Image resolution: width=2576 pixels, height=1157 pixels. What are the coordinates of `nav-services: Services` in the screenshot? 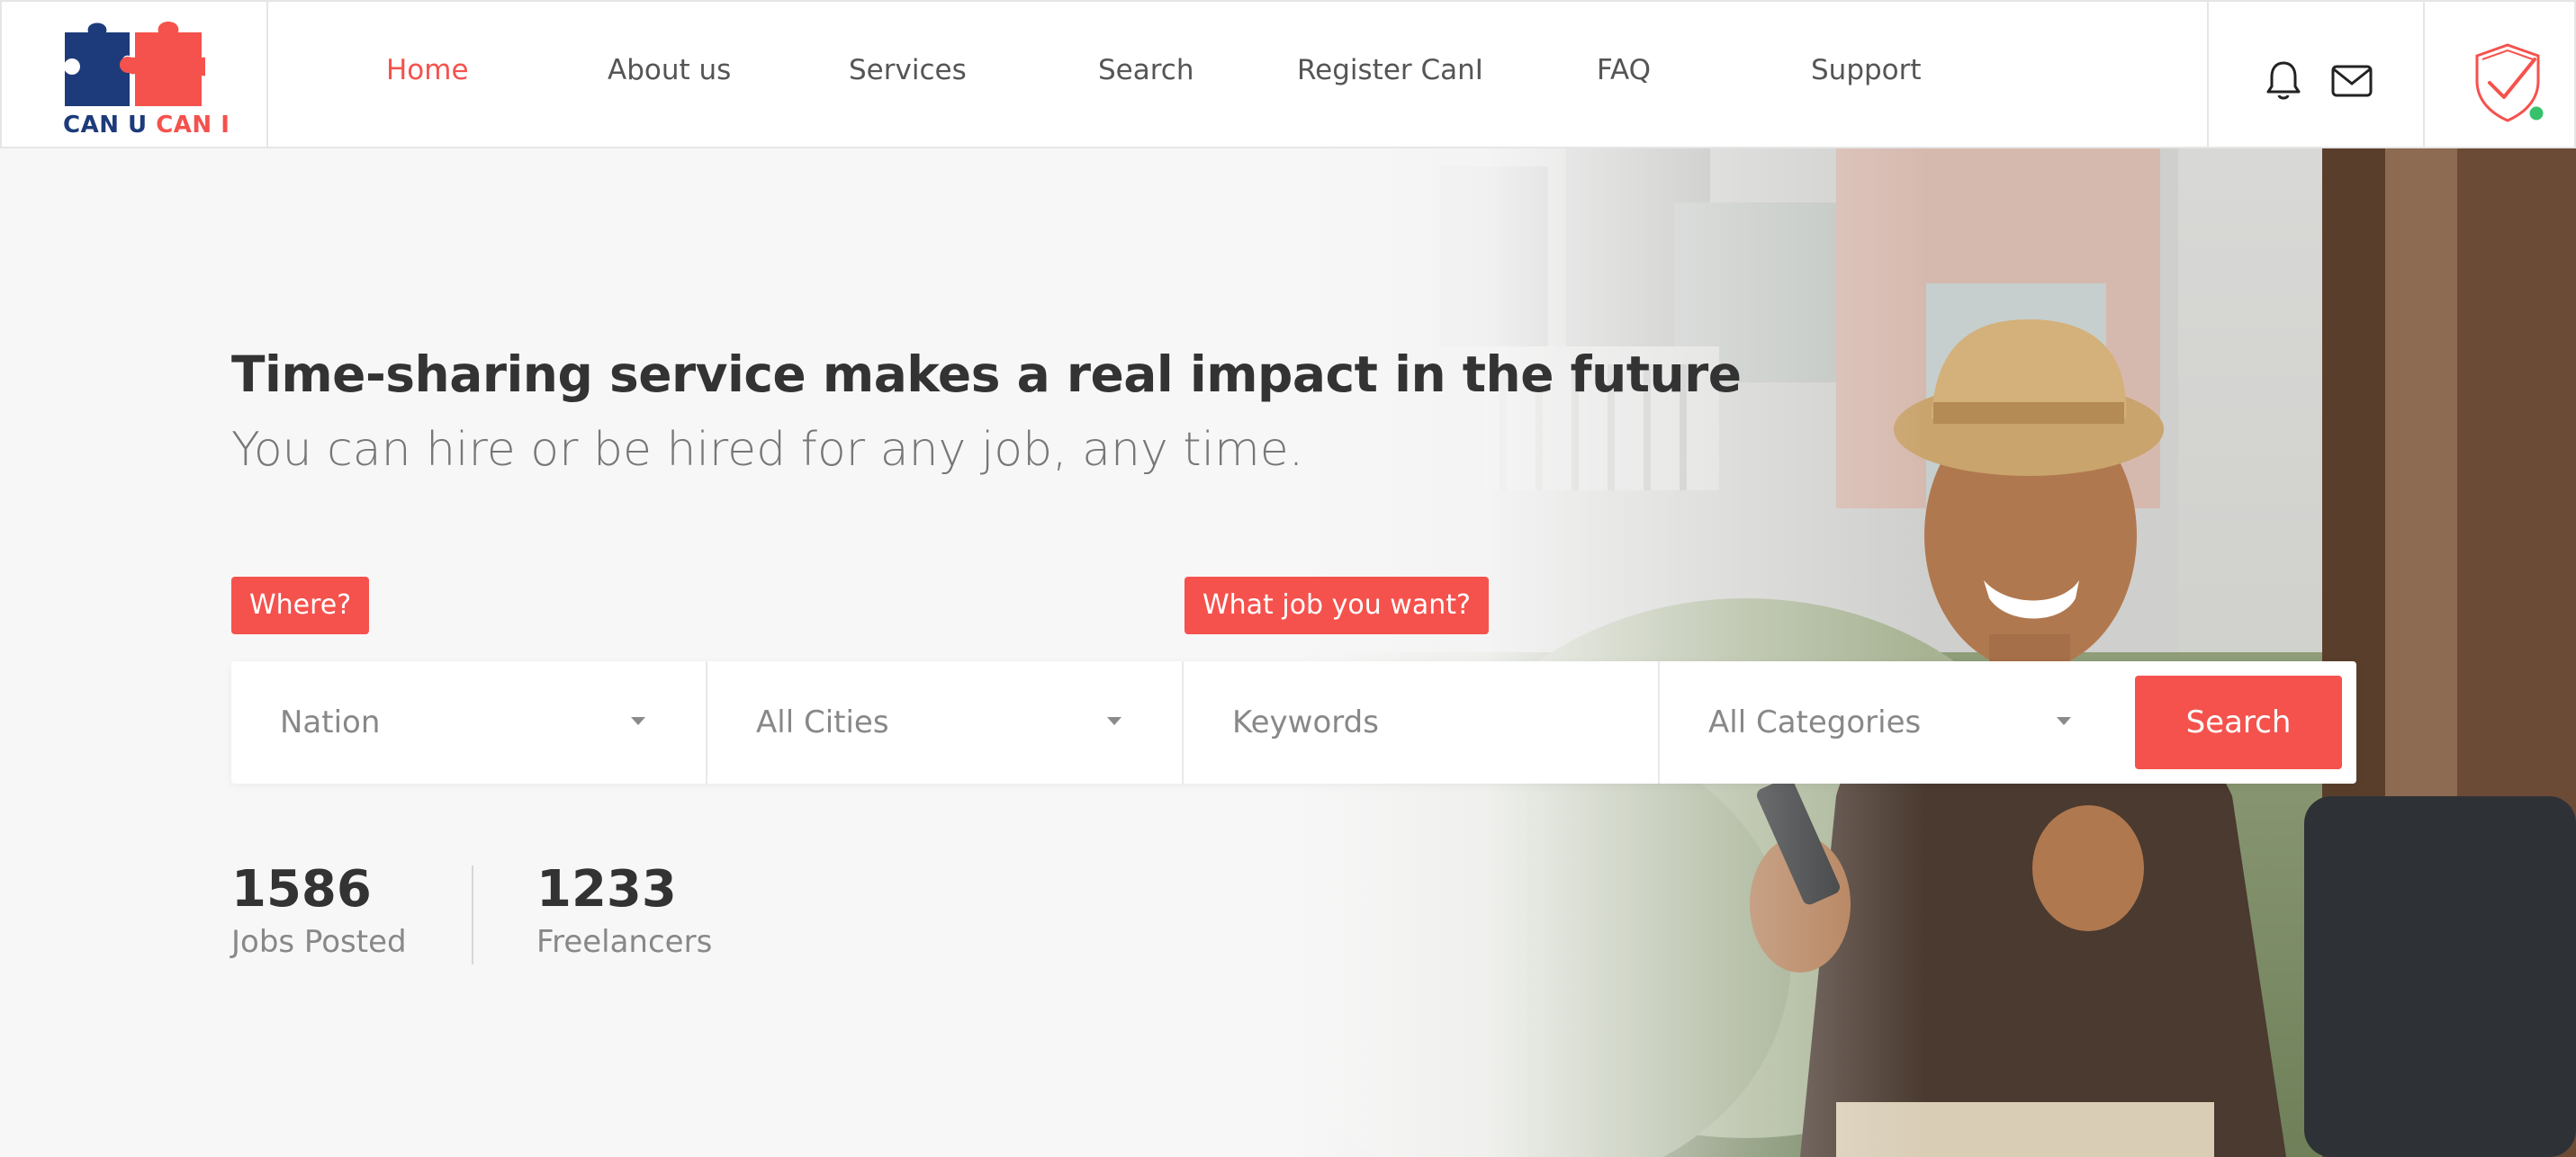 It's located at (908, 70).